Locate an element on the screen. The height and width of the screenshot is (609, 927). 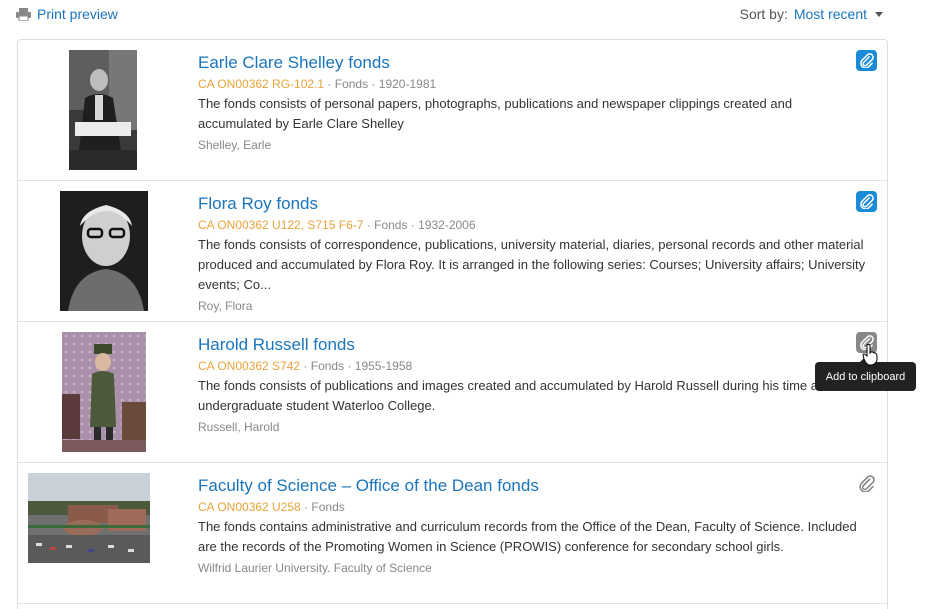
sort-label: Sort by: is located at coordinates (763, 14).